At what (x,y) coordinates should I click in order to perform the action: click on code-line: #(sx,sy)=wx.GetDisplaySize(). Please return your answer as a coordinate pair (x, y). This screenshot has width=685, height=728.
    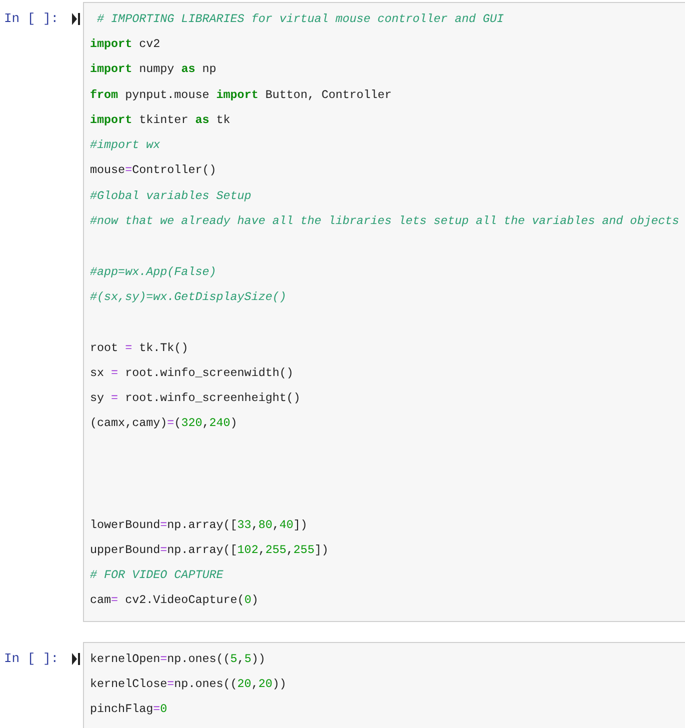
    Looking at the image, I should click on (188, 297).